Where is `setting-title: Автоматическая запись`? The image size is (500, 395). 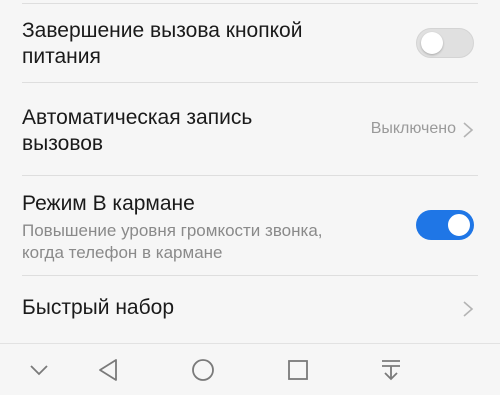
setting-title: Автоматическая запись is located at coordinates (137, 117).